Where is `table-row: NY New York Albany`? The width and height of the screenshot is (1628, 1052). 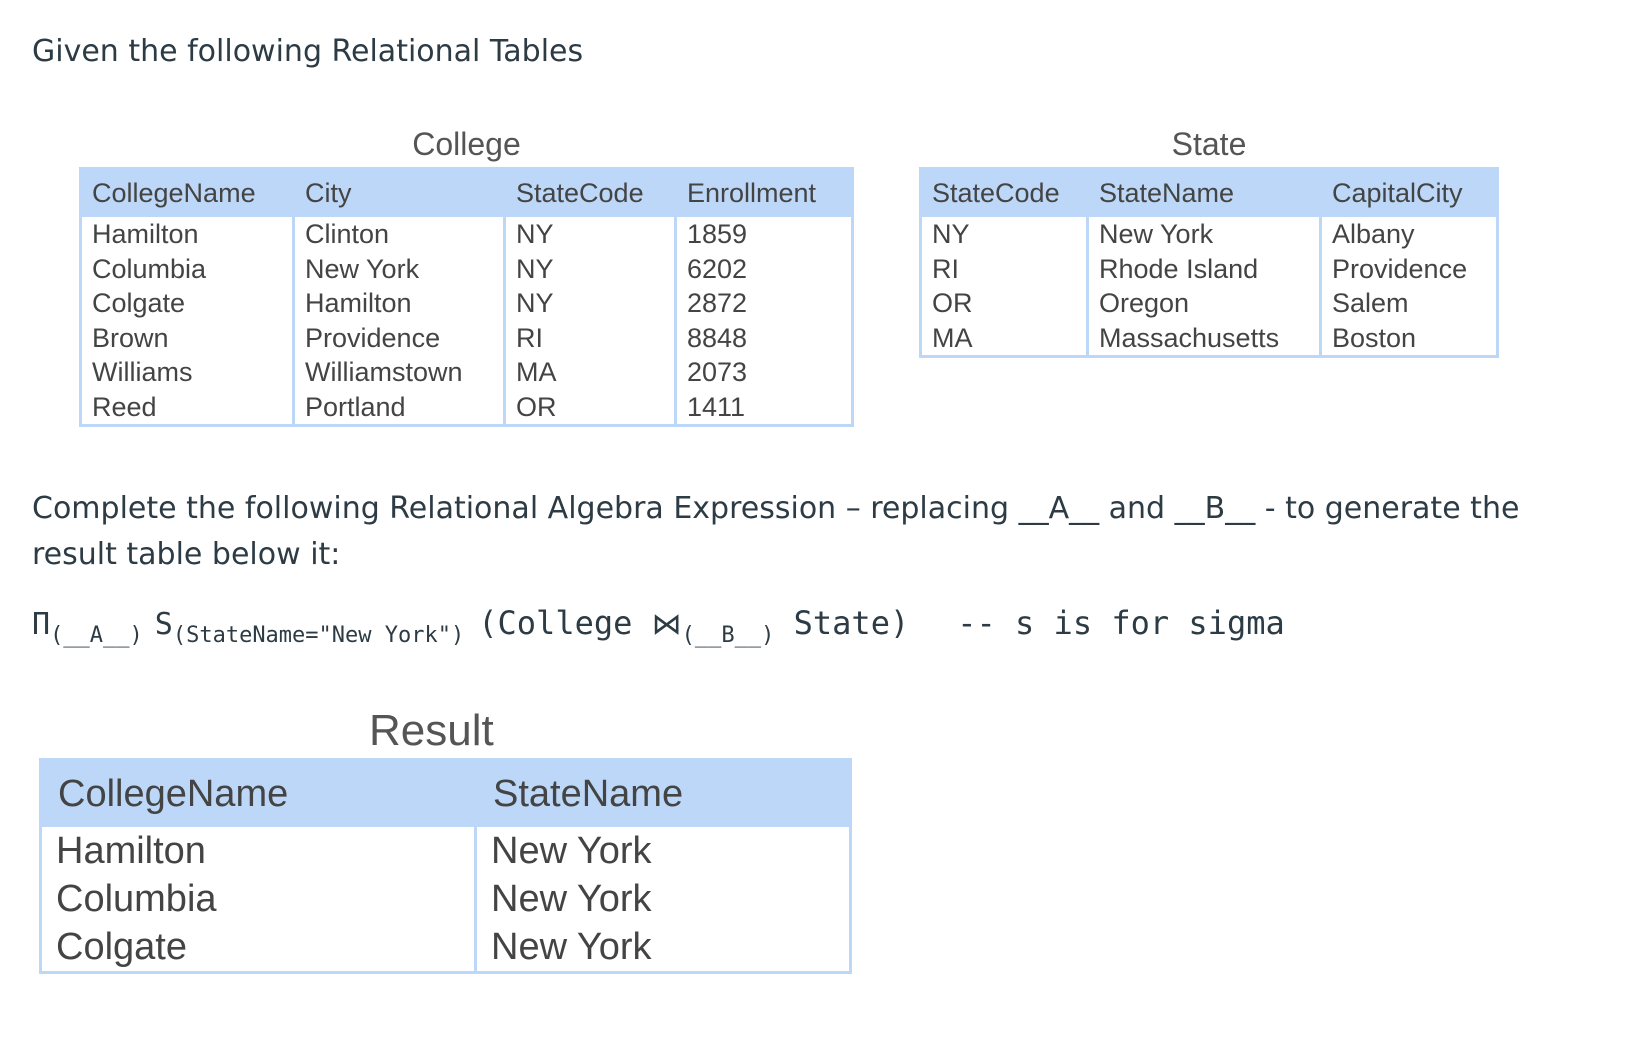 table-row: NY New York Albany is located at coordinates (1209, 234).